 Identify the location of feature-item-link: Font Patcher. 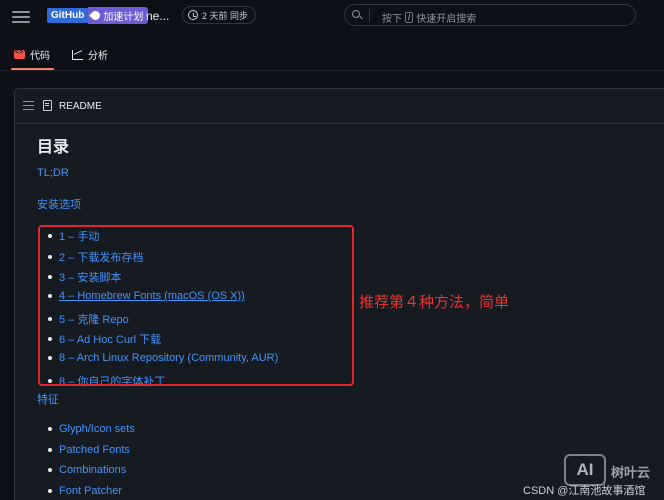
(90, 491).